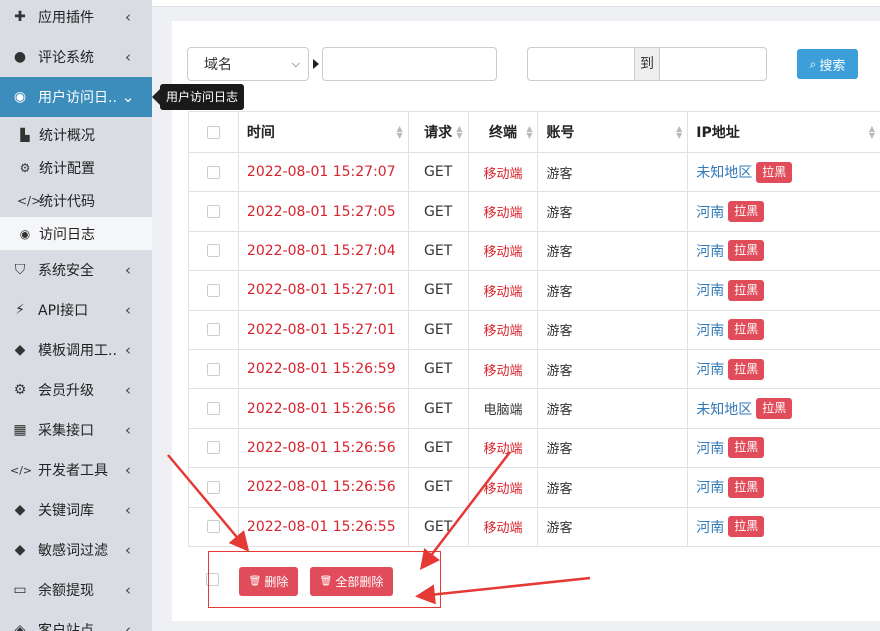 The width and height of the screenshot is (880, 631). Describe the element at coordinates (504, 132) in the screenshot. I see `header-terminal: 终端 ▲ ▼` at that location.